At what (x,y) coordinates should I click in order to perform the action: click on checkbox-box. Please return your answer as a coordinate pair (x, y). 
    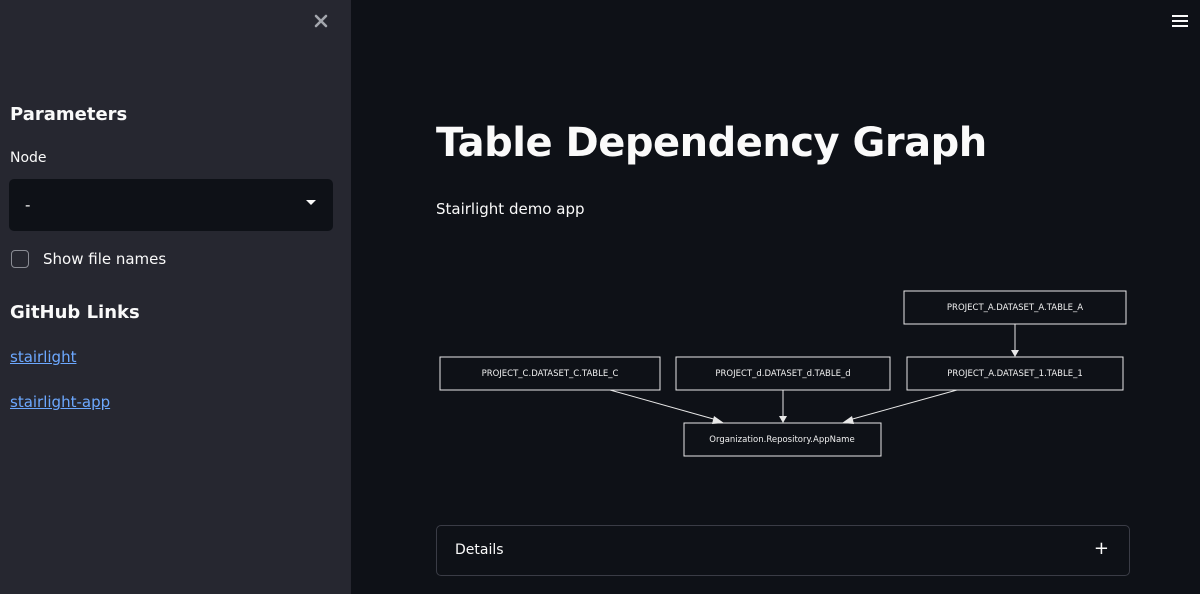
    Looking at the image, I should click on (20, 259).